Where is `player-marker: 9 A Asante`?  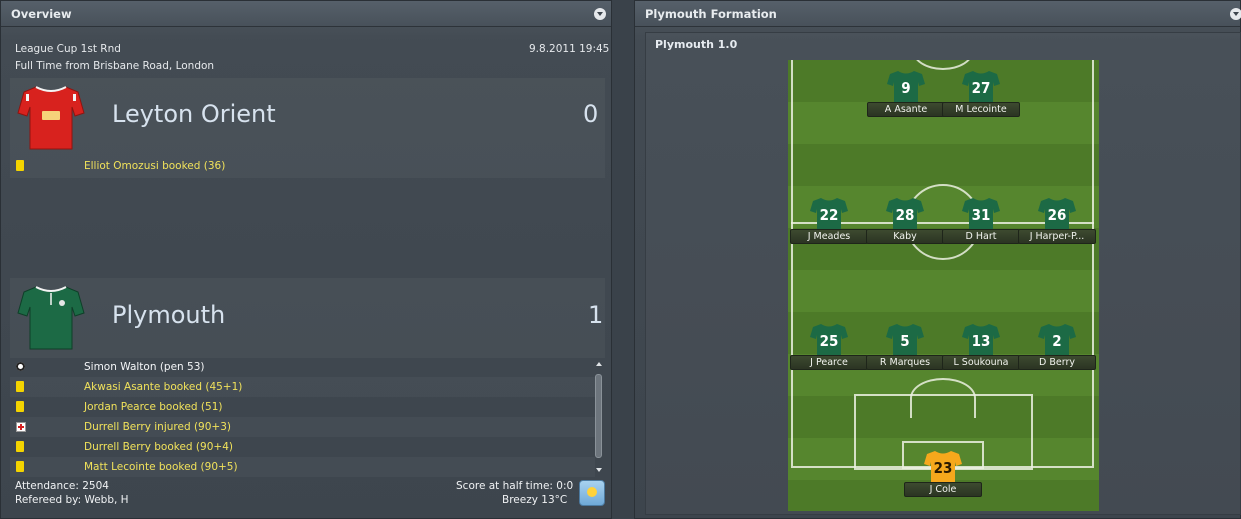 player-marker: 9 A Asante is located at coordinates (906, 95).